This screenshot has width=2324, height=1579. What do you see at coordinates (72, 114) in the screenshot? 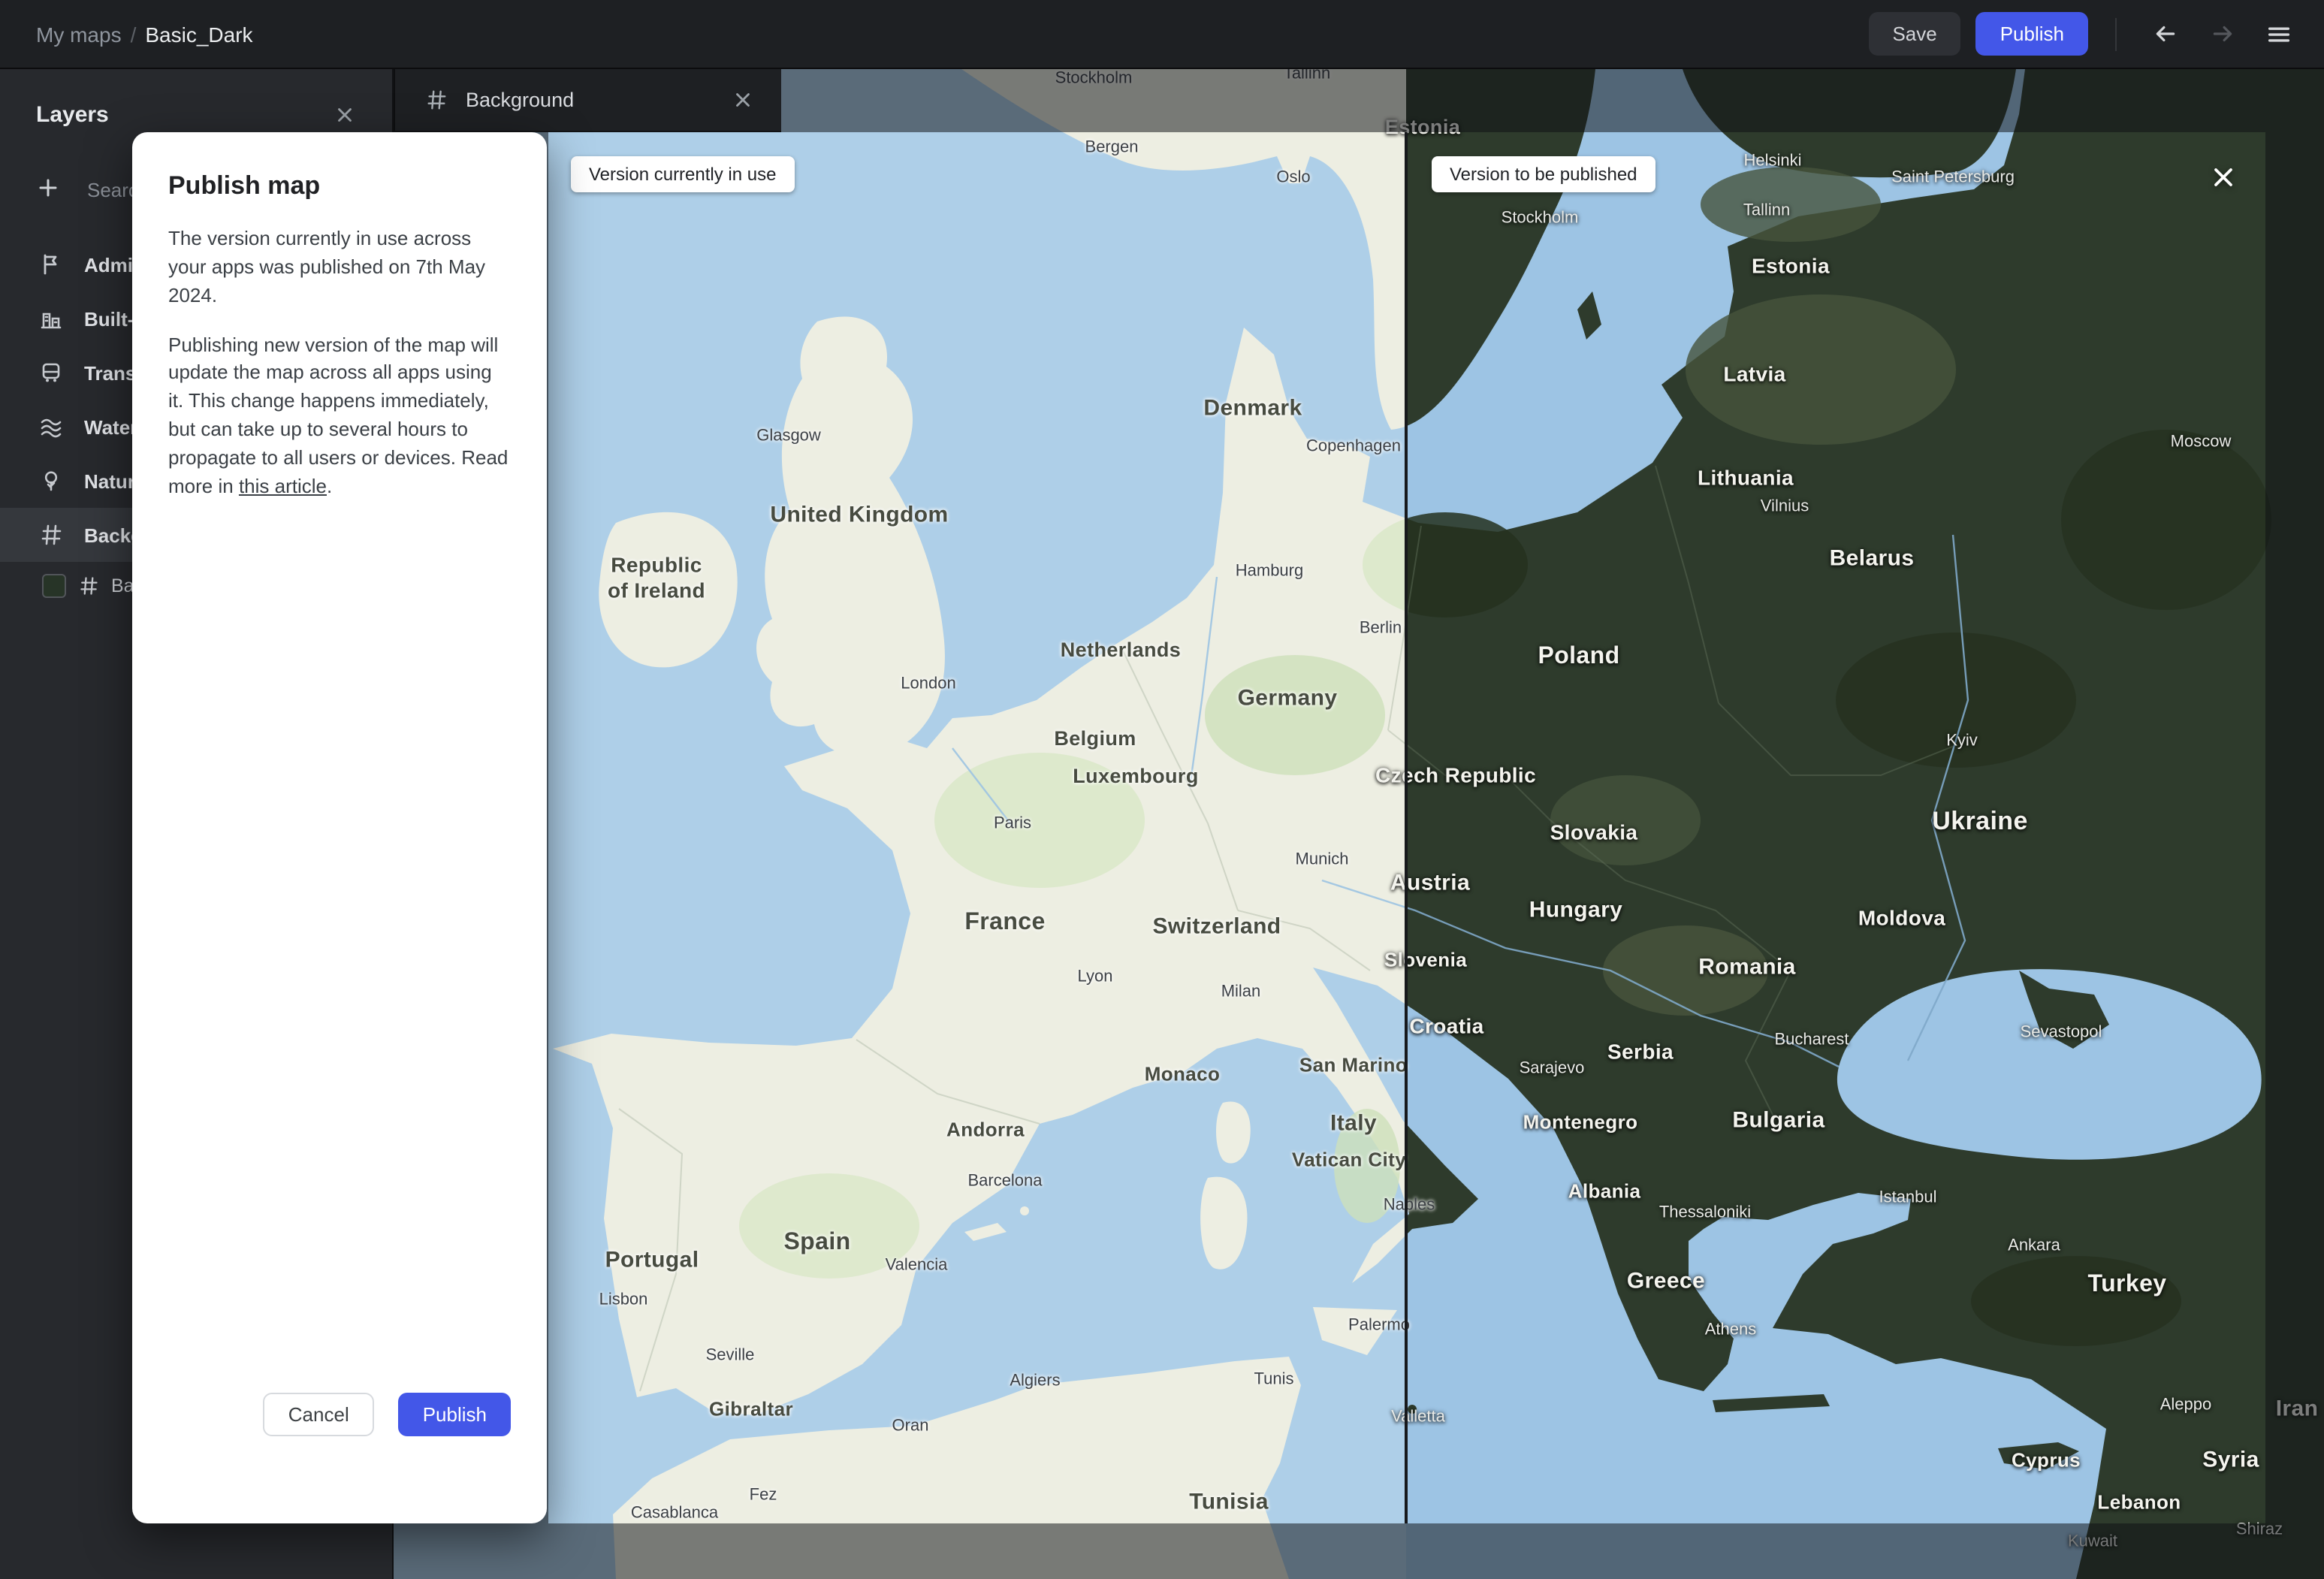
I see `layers-panel-title: Layers` at bounding box center [72, 114].